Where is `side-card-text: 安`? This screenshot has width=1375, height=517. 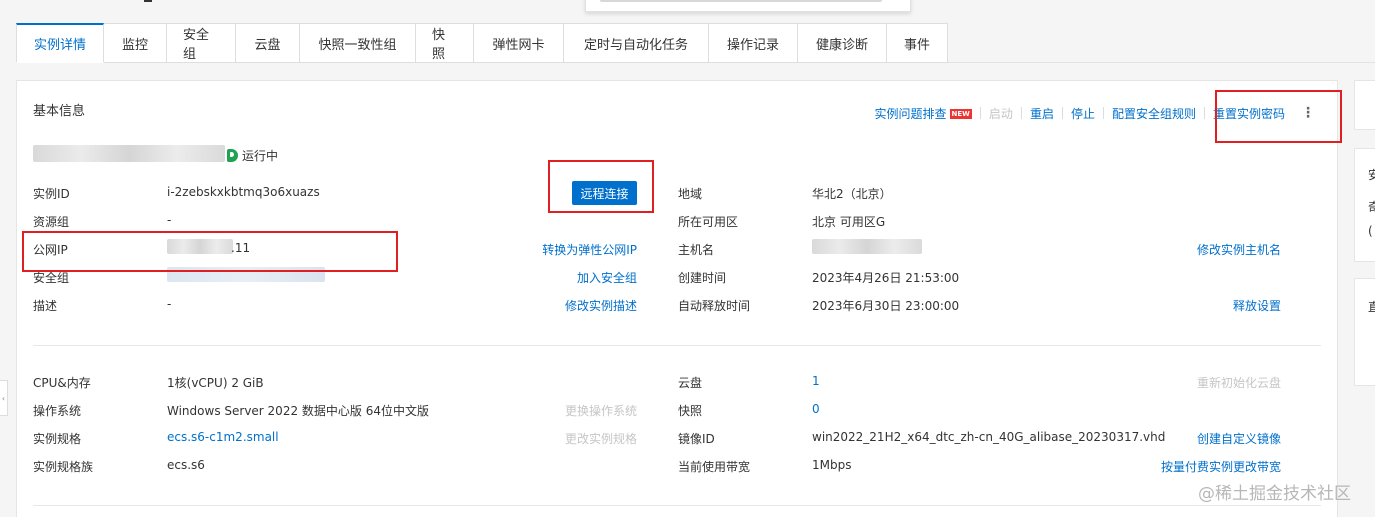 side-card-text: 安 is located at coordinates (1371, 175).